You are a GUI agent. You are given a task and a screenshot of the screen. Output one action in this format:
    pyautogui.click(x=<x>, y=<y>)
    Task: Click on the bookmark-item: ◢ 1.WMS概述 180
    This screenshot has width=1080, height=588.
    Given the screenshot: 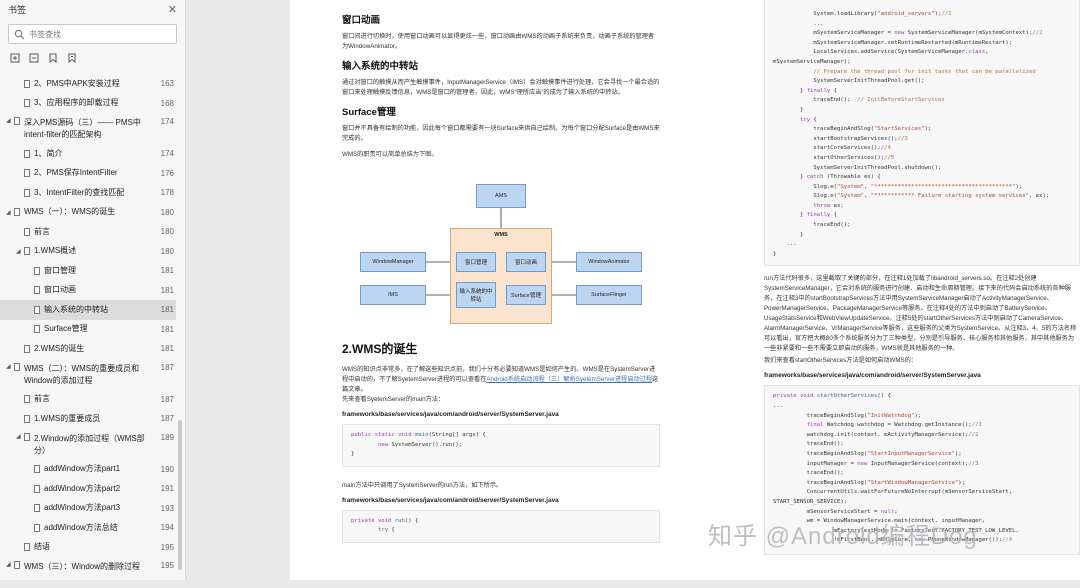 What is the action you would take?
    pyautogui.click(x=88, y=252)
    